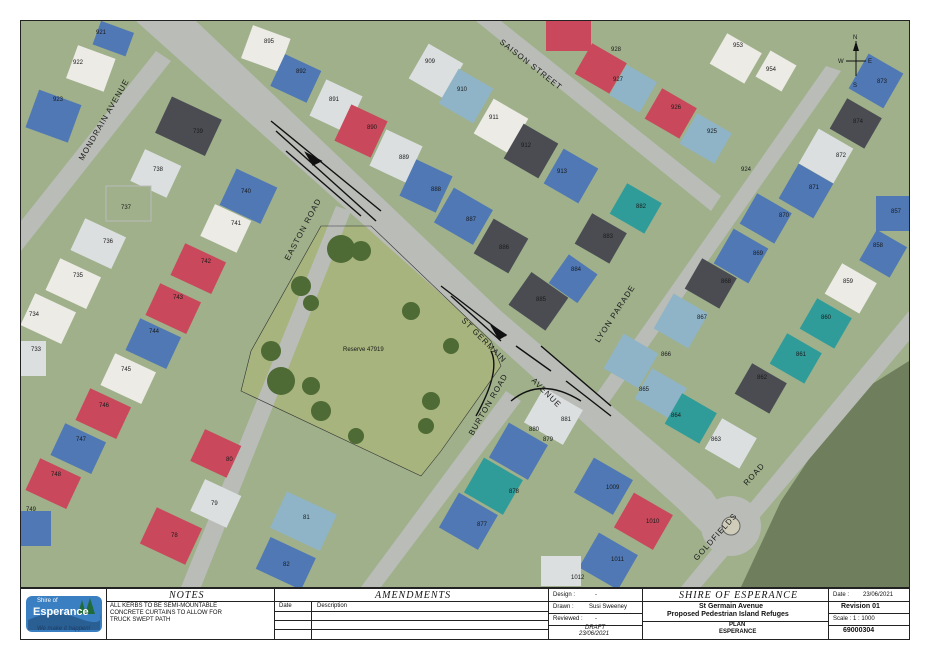  I want to click on lot-number: 82, so click(286, 565).